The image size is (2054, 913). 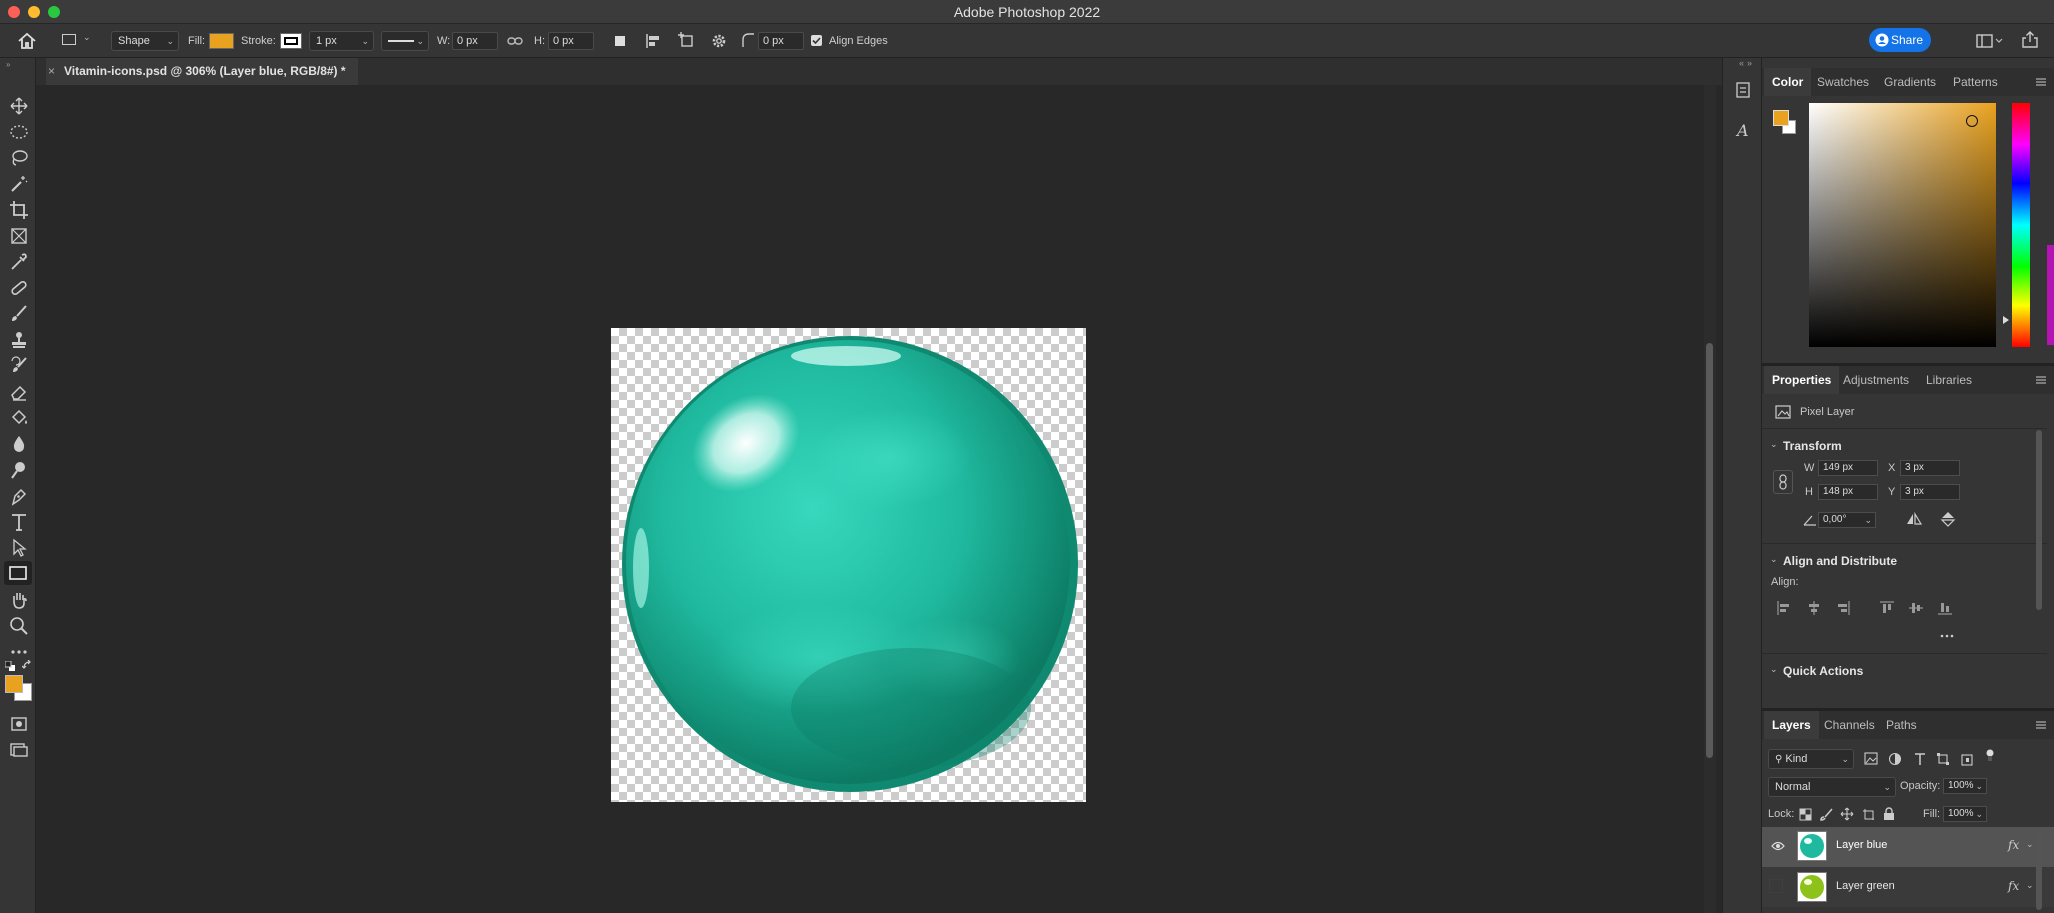 I want to click on tab-patterns: Patterns, so click(x=1975, y=82).